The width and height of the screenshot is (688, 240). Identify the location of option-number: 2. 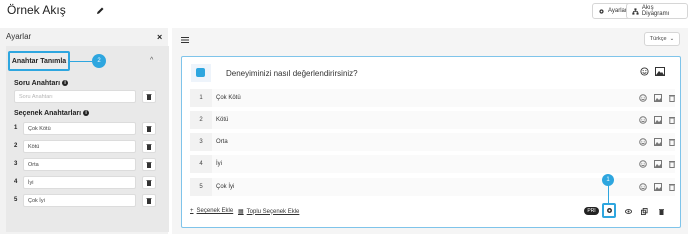
(201, 120).